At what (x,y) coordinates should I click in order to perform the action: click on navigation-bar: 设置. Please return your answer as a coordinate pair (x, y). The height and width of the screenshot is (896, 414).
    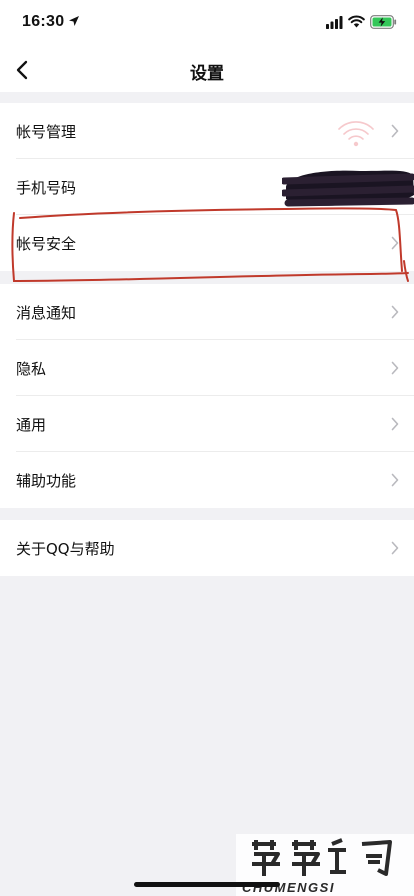
    Looking at the image, I should click on (207, 70).